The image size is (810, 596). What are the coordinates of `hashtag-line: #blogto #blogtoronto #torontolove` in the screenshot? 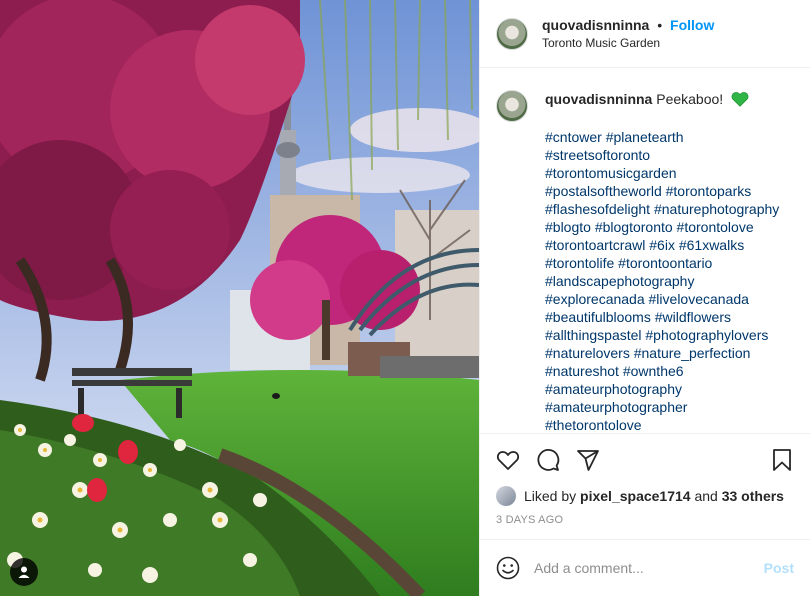 It's located at (669, 227).